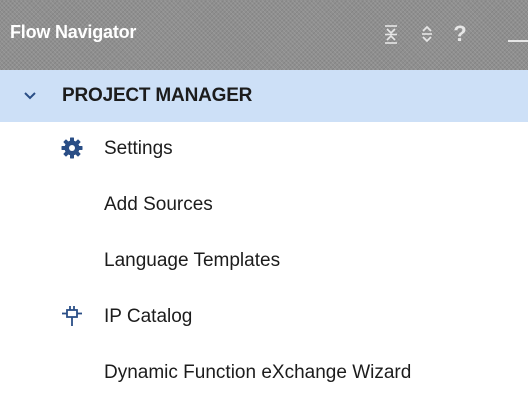 The width and height of the screenshot is (528, 402). Describe the element at coordinates (427, 34) in the screenshot. I see `expand-all-icon` at that location.